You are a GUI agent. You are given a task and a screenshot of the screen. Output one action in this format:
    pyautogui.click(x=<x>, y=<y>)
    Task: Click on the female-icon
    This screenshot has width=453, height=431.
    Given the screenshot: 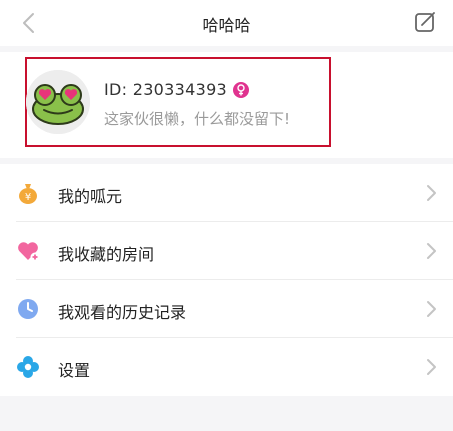 What is the action you would take?
    pyautogui.click(x=241, y=90)
    